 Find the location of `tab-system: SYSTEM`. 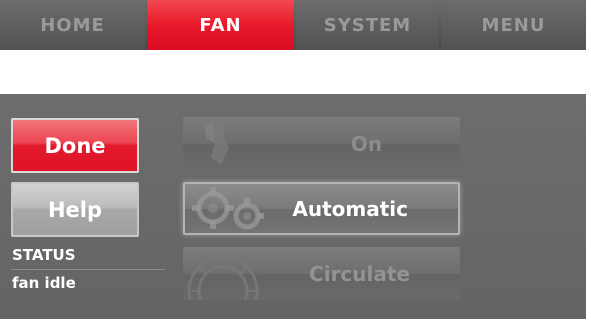

tab-system: SYSTEM is located at coordinates (367, 25).